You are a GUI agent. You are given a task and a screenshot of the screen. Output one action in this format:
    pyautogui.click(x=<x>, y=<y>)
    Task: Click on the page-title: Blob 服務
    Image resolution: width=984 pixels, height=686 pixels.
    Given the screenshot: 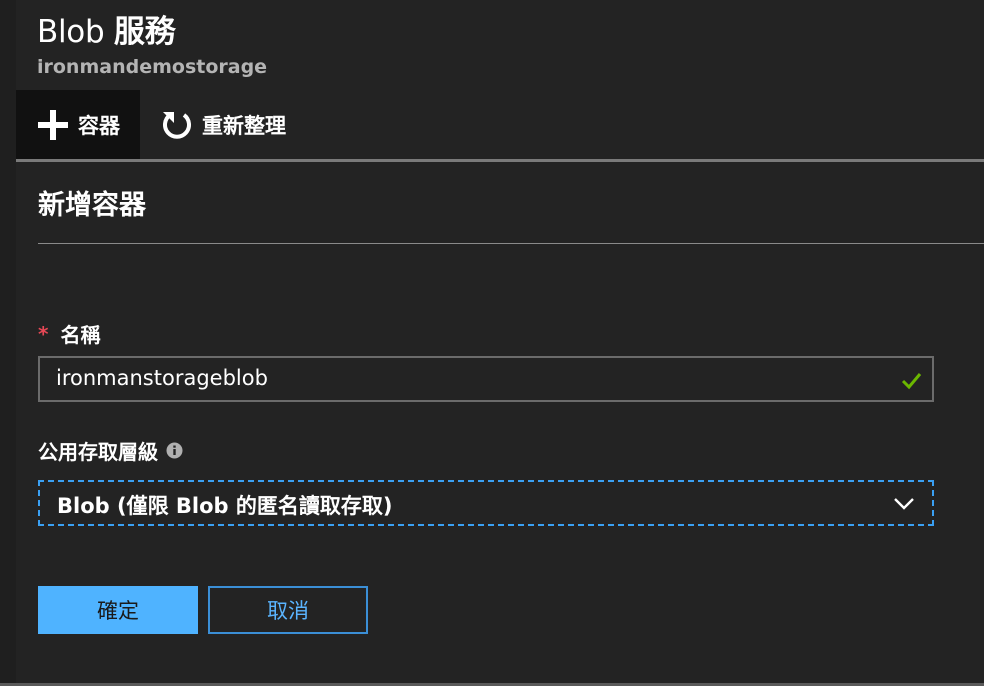 What is the action you would take?
    pyautogui.click(x=152, y=32)
    